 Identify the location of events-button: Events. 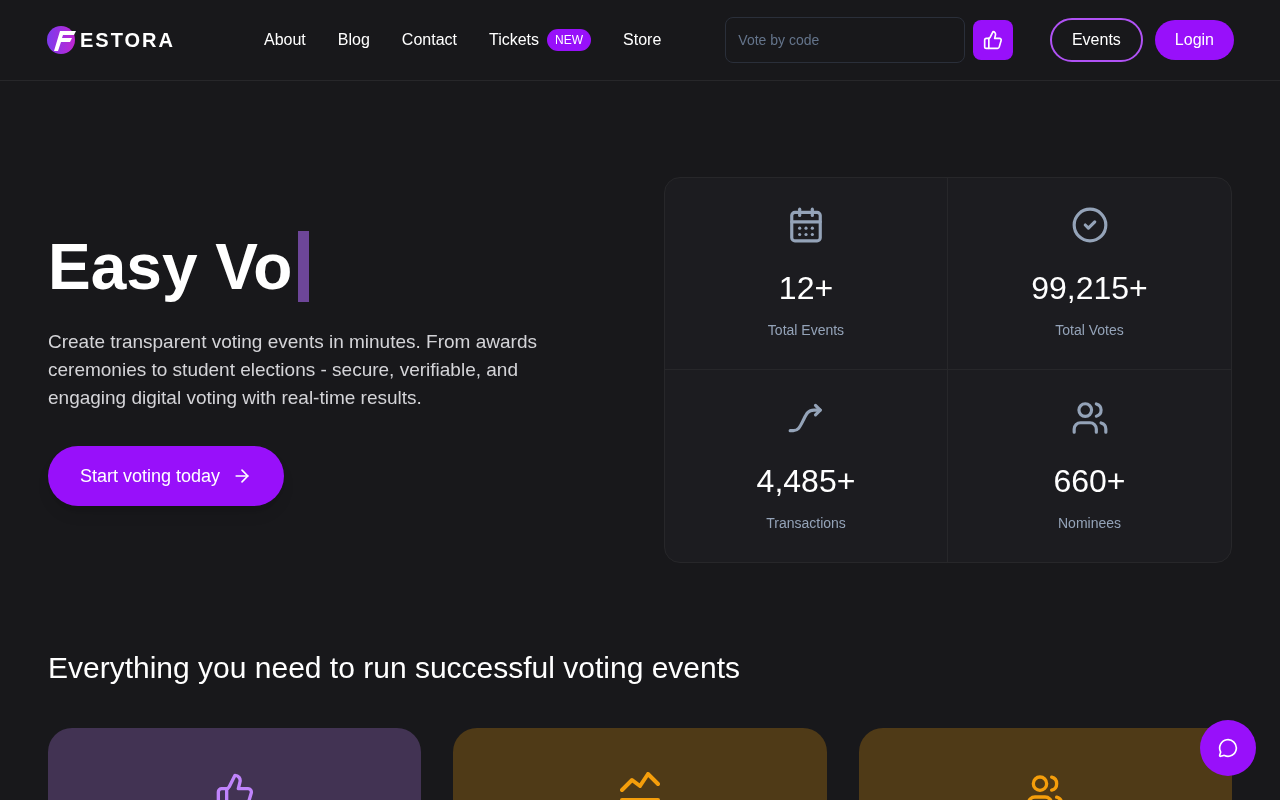
(1096, 40).